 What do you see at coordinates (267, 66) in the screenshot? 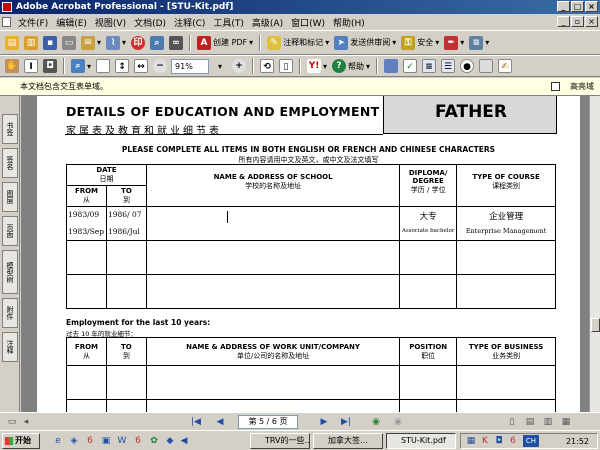
I see `rotate-button: ⟲` at bounding box center [267, 66].